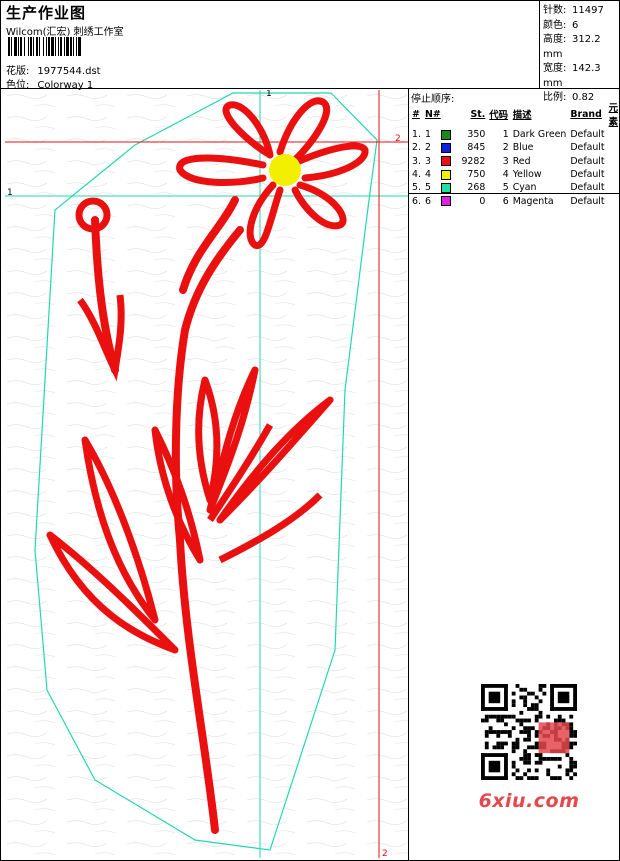 The height and width of the screenshot is (861, 620). I want to click on stat-stitches: 针数: 11497, so click(573, 10).